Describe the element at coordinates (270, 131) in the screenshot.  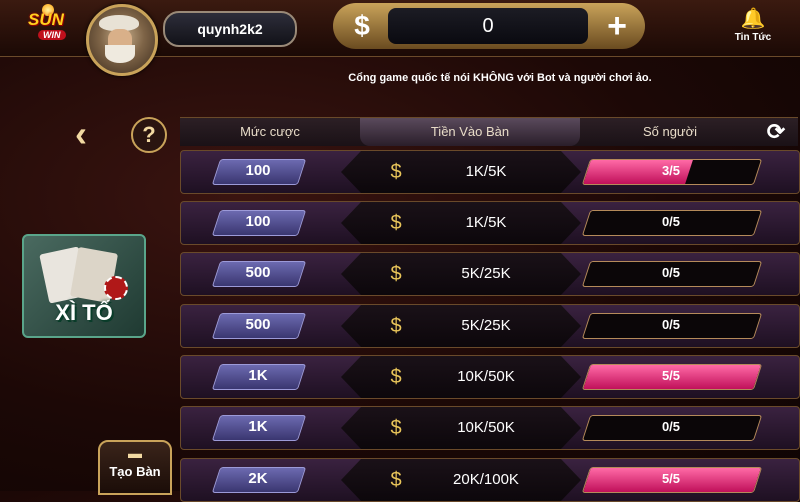
I see `column-header-bet: Mức cược` at that location.